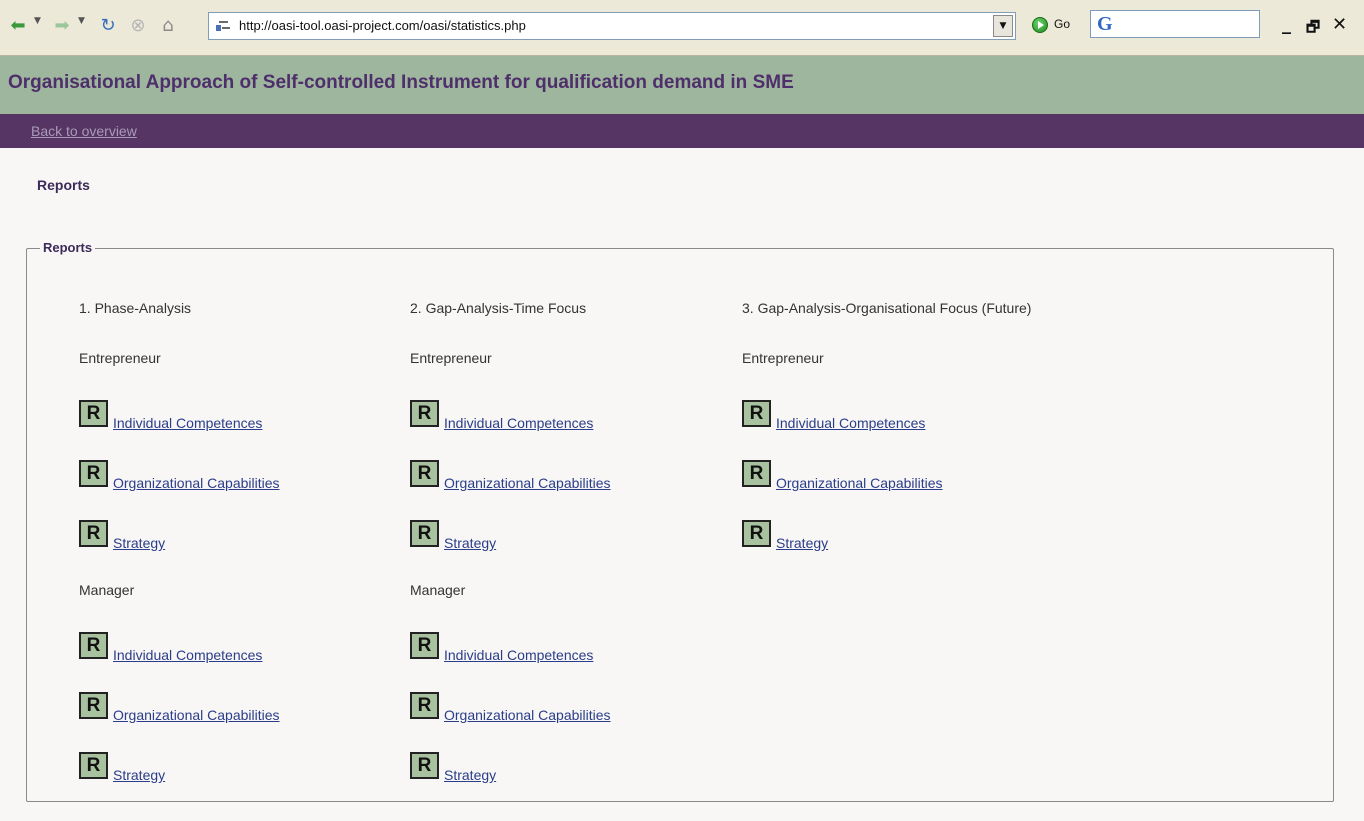 The width and height of the screenshot is (1364, 821). I want to click on back-dropdown-icon: ▼, so click(37, 21).